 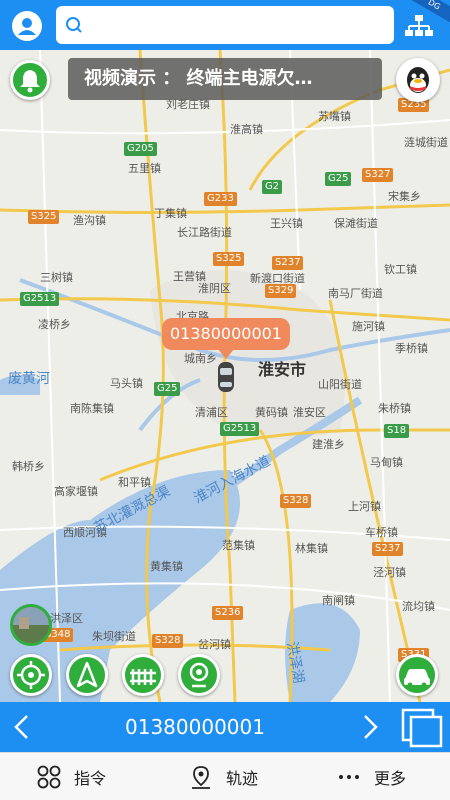 What do you see at coordinates (364, 506) in the screenshot?
I see `map-label: 上河镇` at bounding box center [364, 506].